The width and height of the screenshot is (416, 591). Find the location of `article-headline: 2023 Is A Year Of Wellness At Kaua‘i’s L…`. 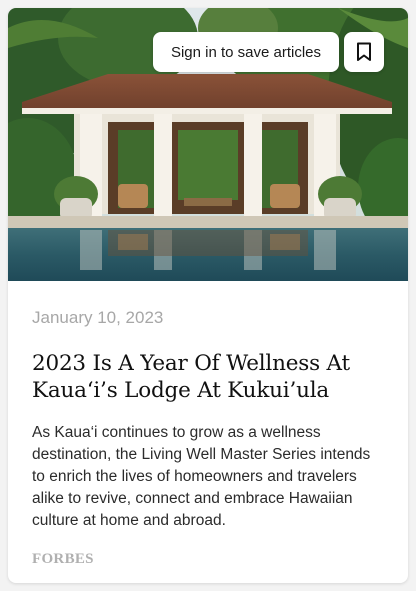

article-headline: 2023 Is A Year Of Wellness At Kaua‘i’s L… is located at coordinates (208, 377).